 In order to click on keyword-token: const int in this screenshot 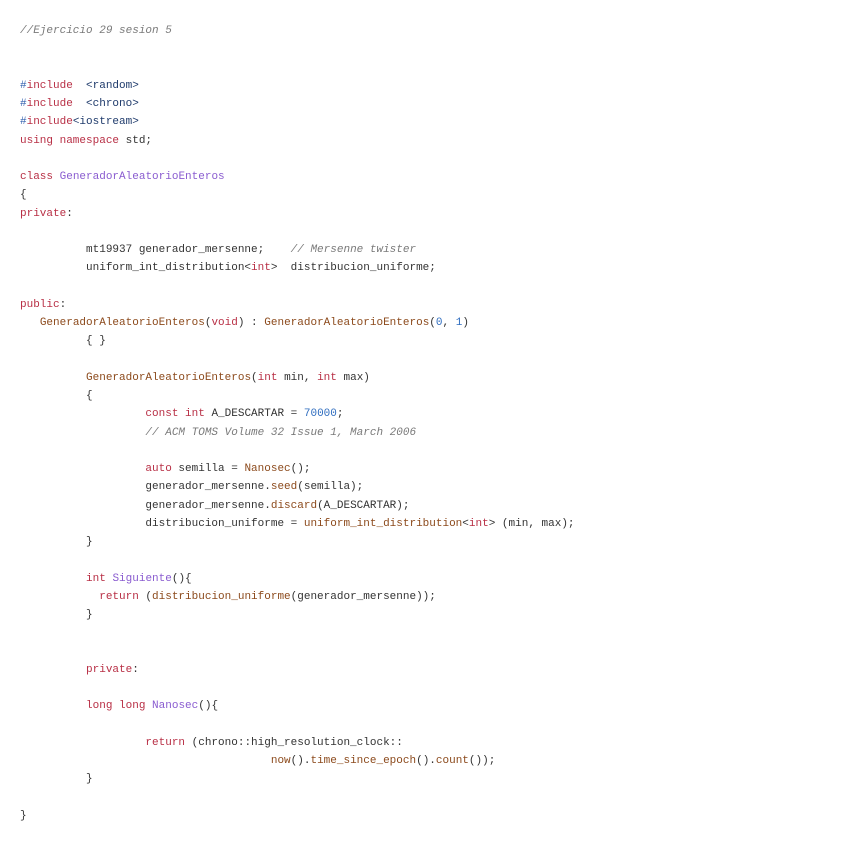, I will do `click(175, 414)`.